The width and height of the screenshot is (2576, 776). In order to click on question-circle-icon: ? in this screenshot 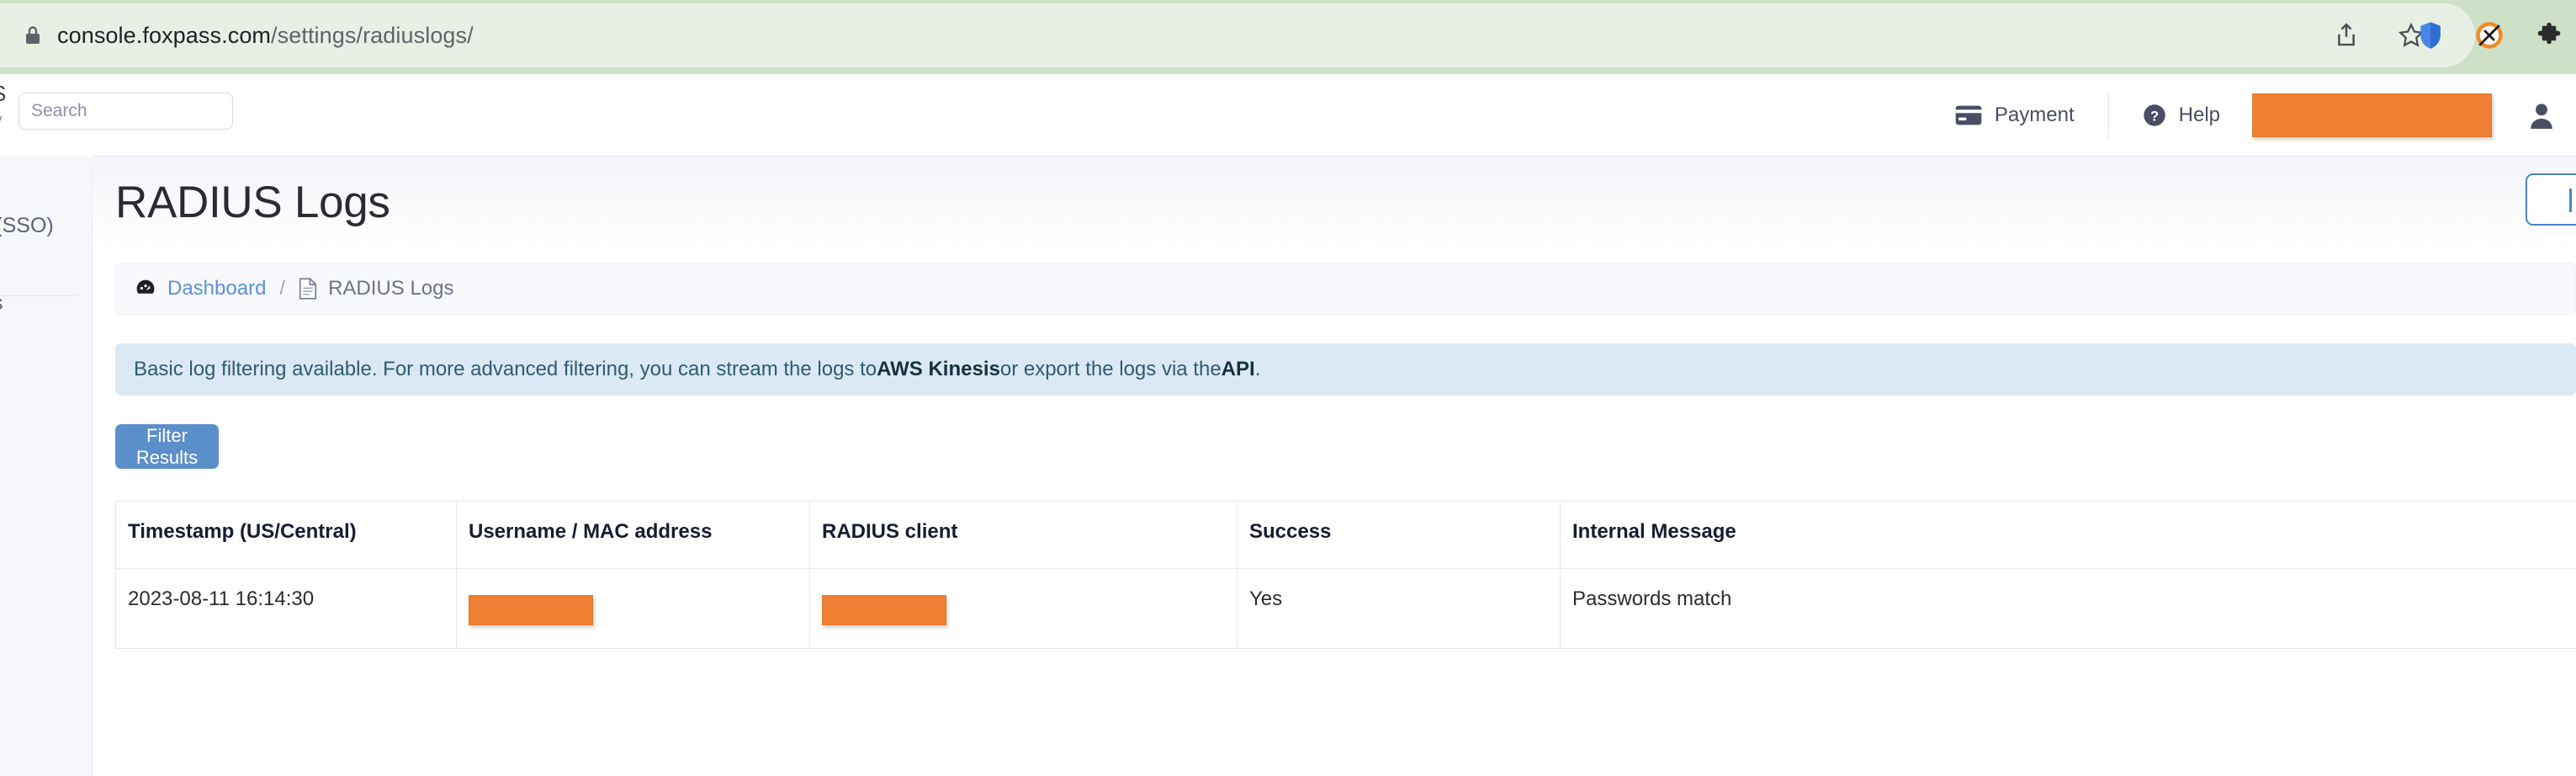, I will do `click(2154, 116)`.